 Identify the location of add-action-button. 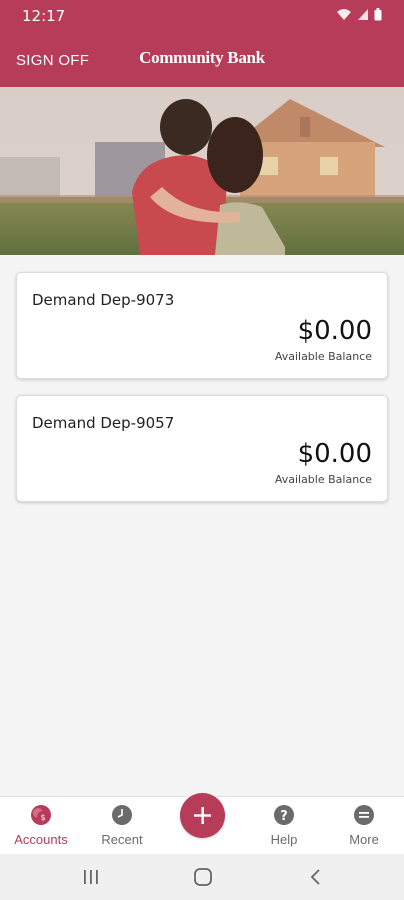
(202, 815).